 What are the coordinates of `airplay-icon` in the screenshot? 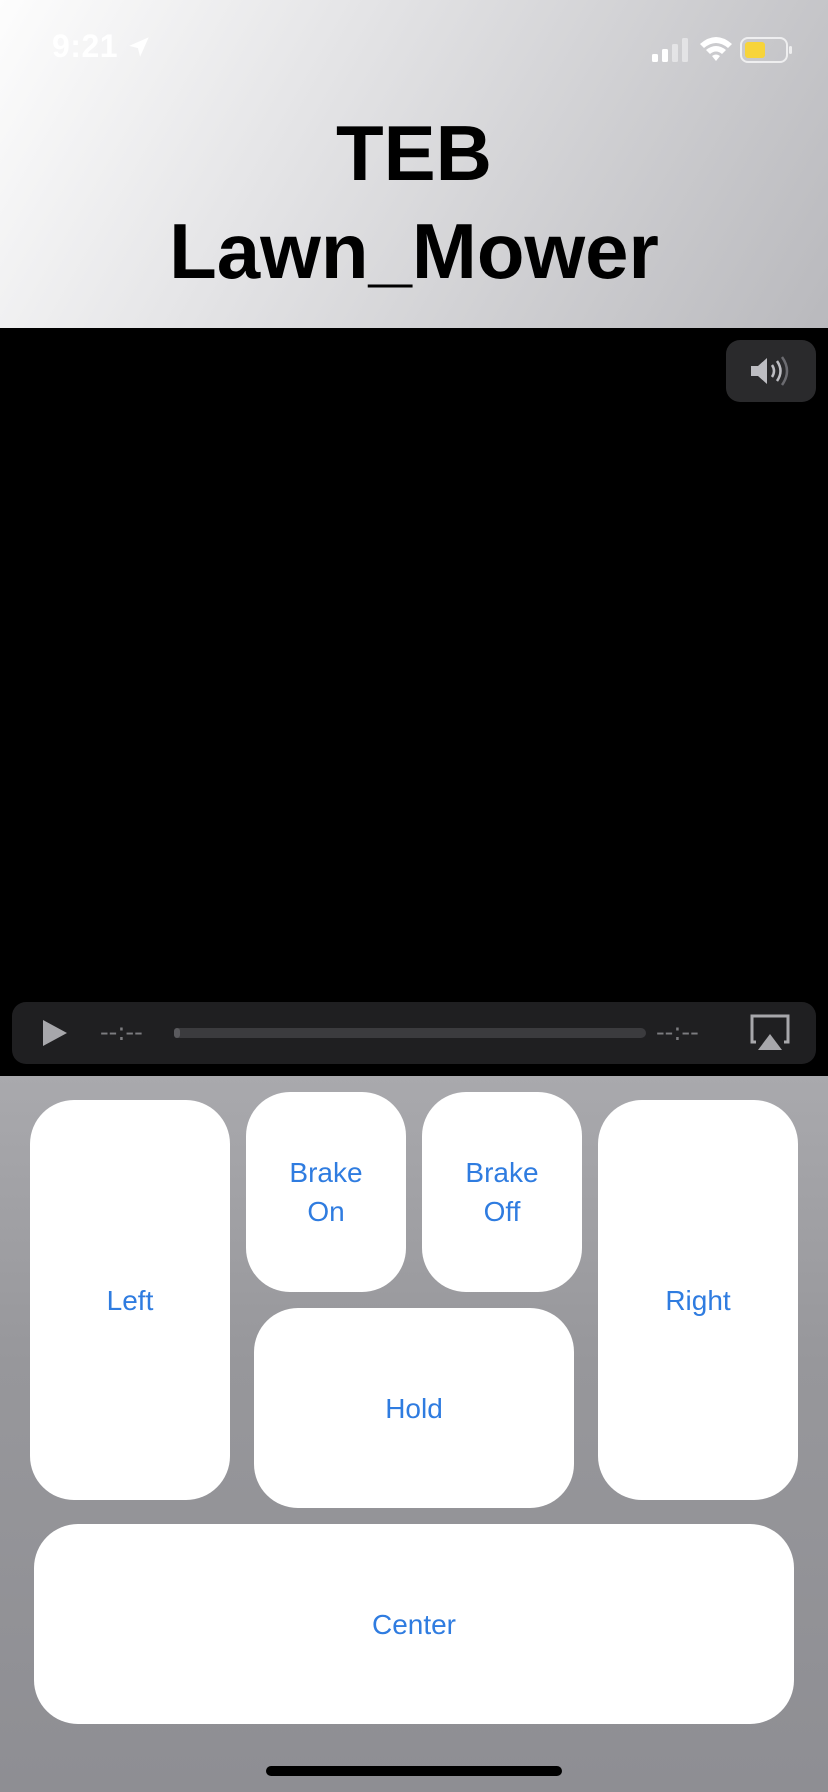 It's located at (770, 1033).